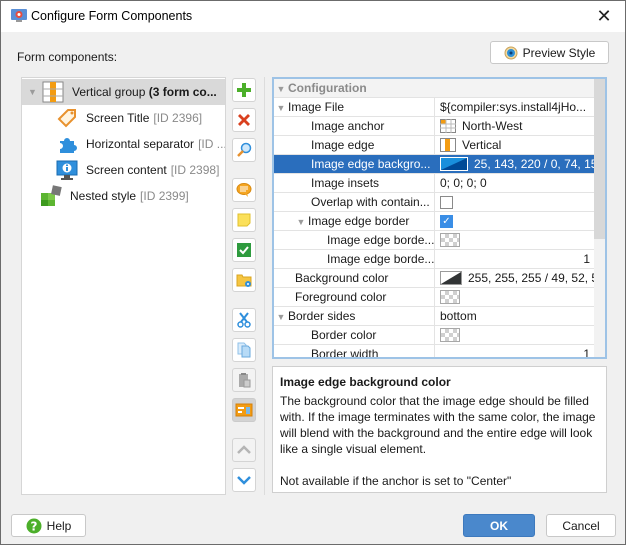 The image size is (626, 545). I want to click on property-value: North-West, so click(492, 126).